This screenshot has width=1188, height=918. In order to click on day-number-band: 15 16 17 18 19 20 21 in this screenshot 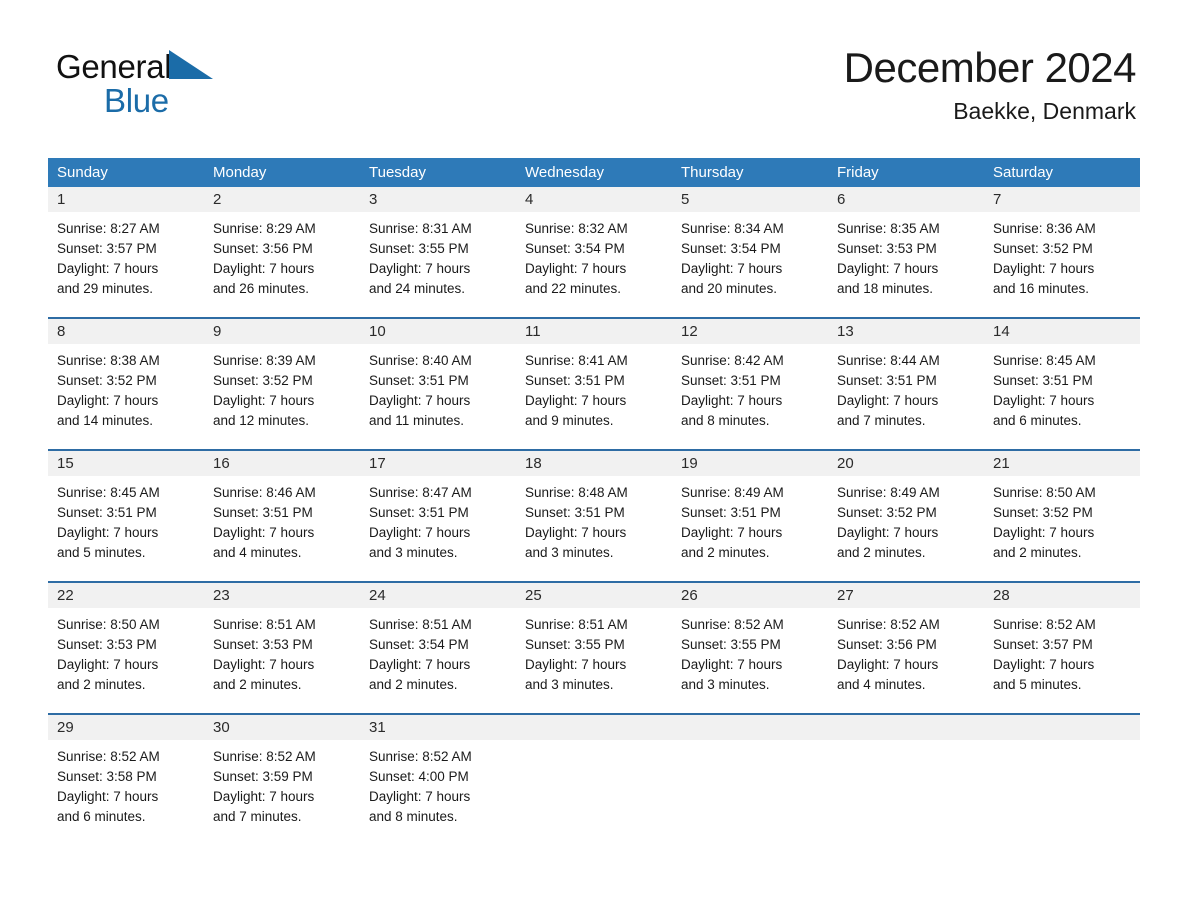, I will do `click(594, 463)`.